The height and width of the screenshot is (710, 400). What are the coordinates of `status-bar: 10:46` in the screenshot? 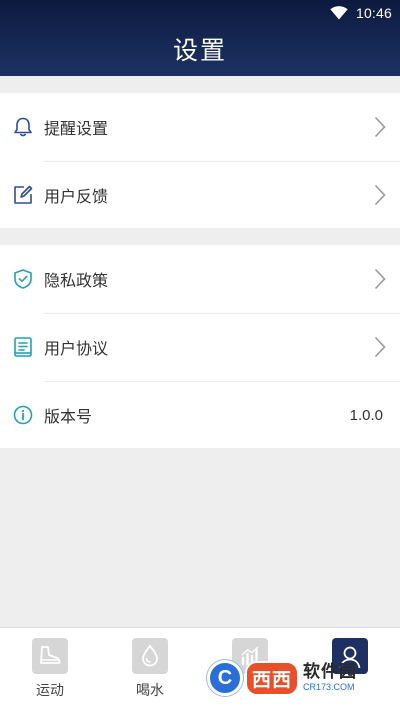 It's located at (361, 13).